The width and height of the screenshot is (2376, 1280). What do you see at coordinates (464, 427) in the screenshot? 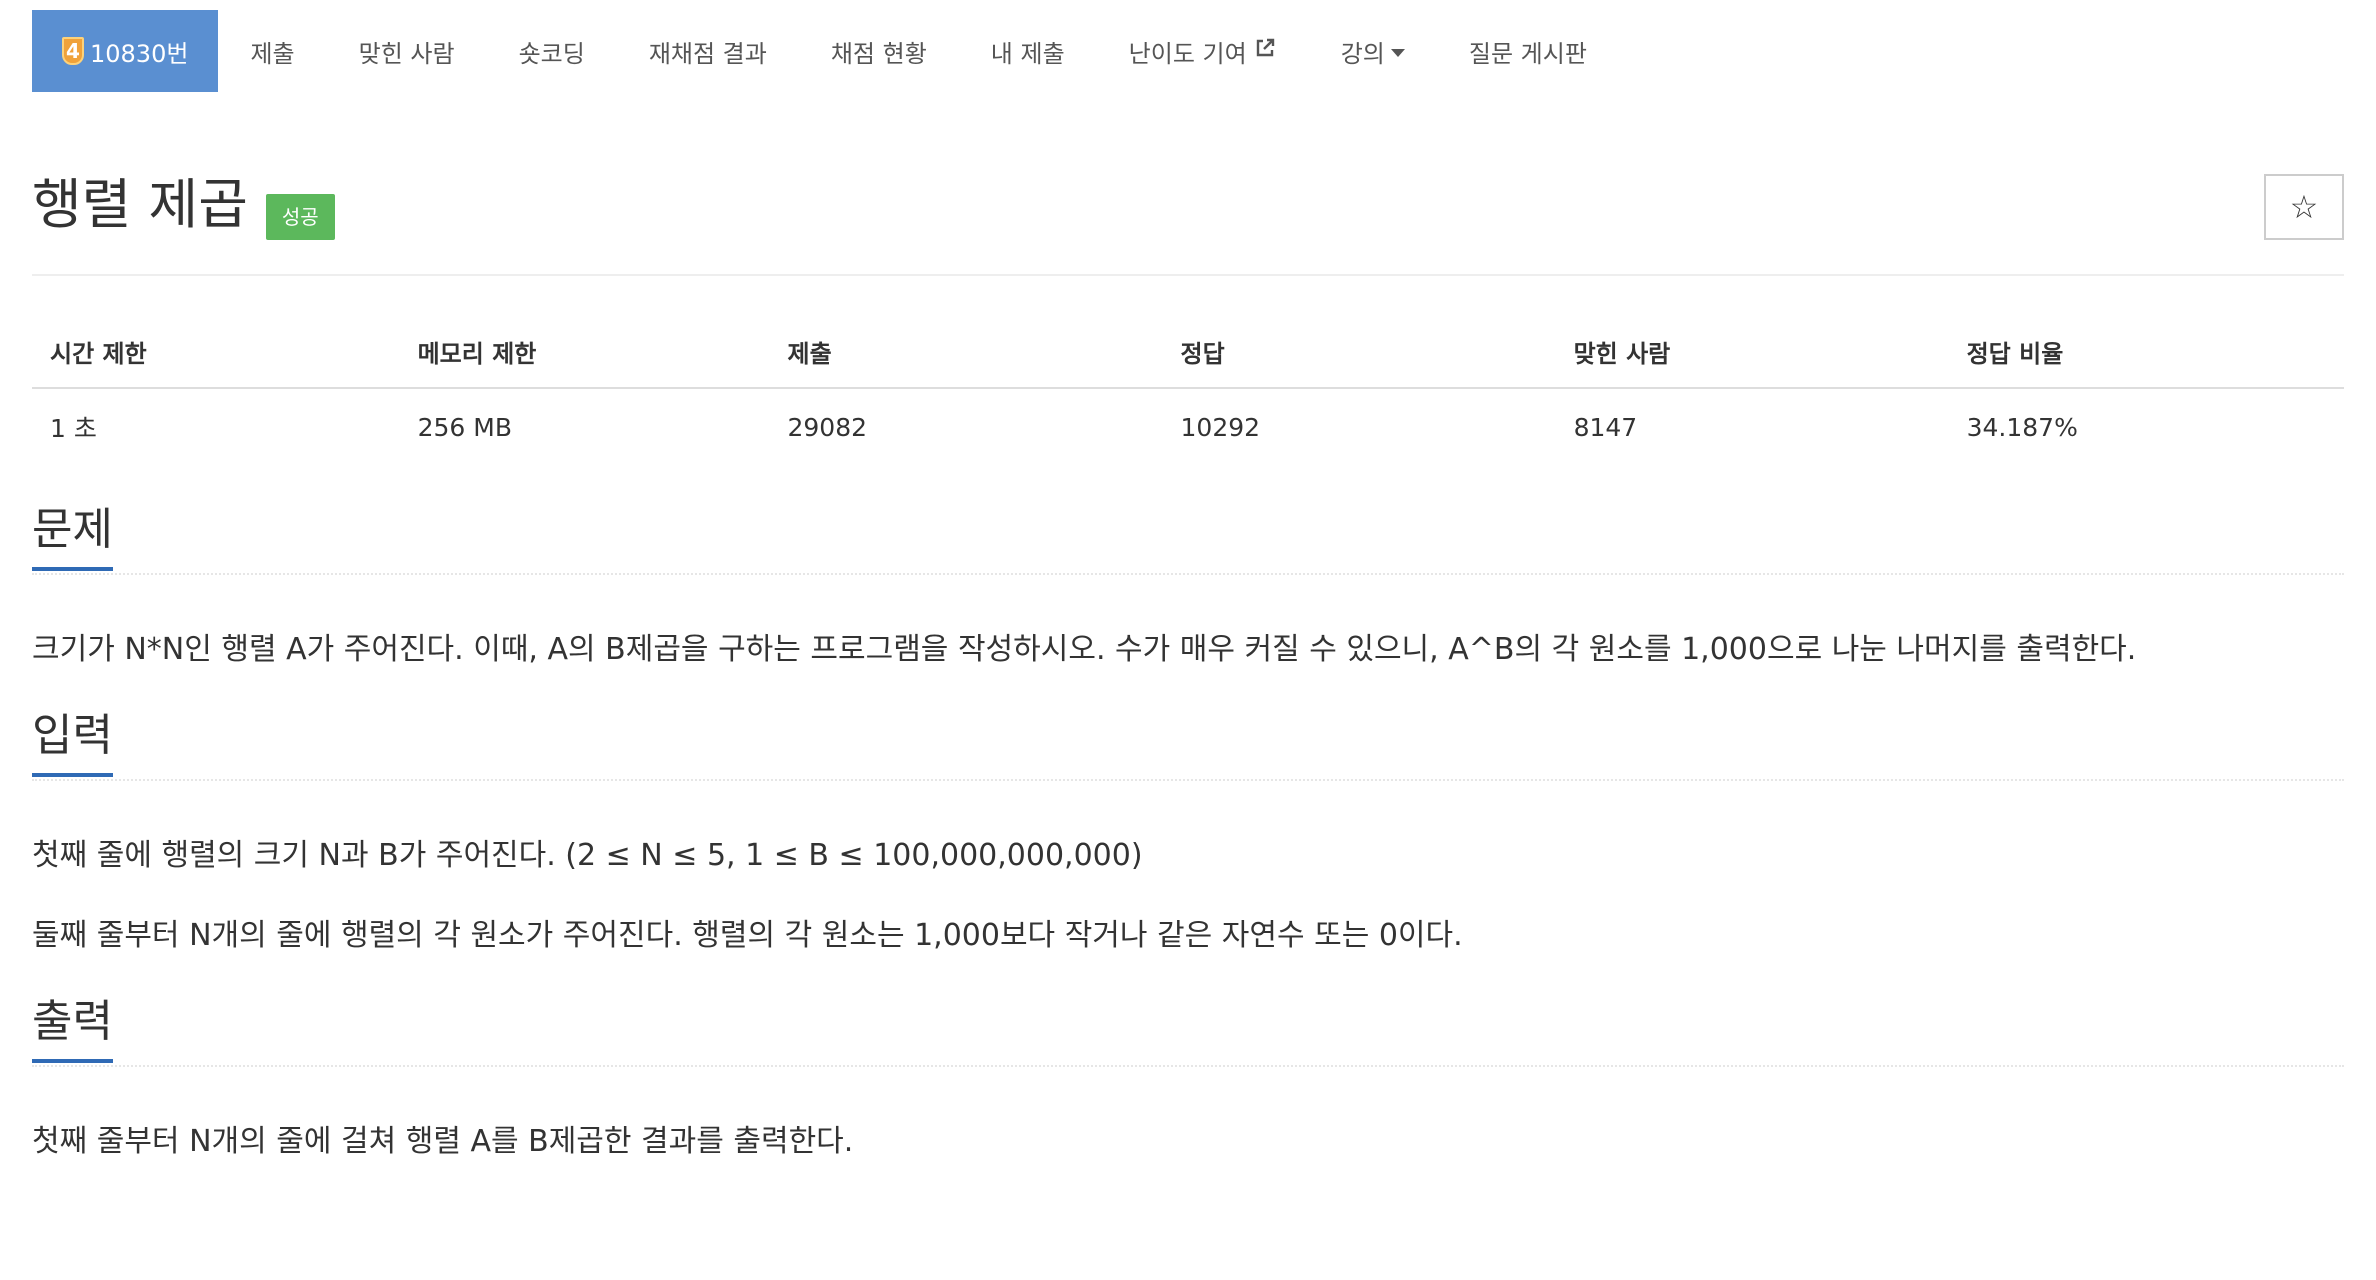
I see `memory-limit-value: 256 MB` at bounding box center [464, 427].